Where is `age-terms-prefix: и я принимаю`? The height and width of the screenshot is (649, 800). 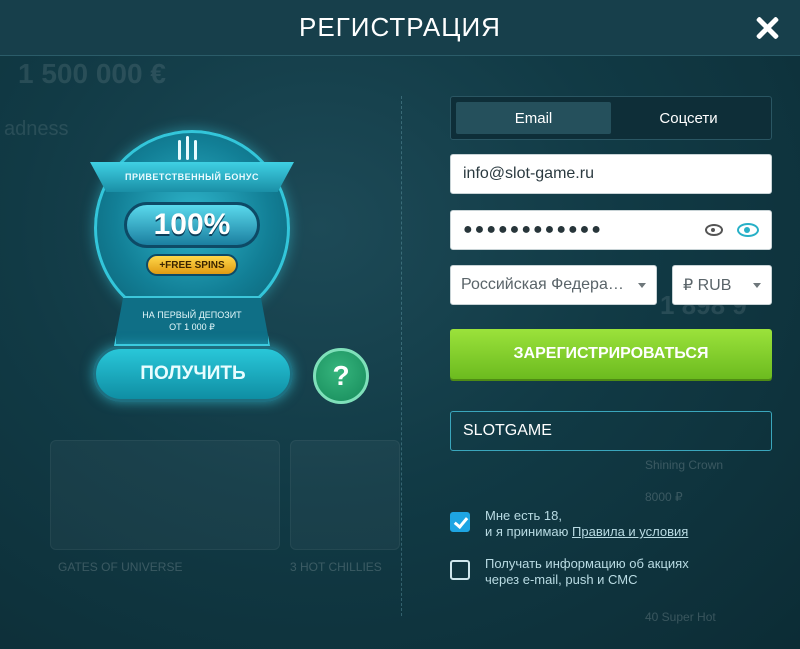
age-terms-prefix: и я принимаю is located at coordinates (529, 531).